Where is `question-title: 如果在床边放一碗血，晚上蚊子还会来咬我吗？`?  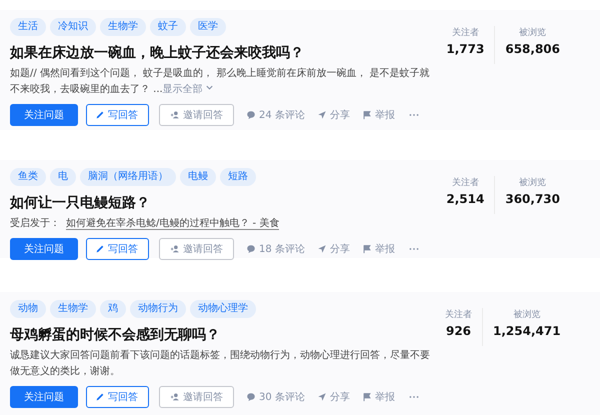
question-title: 如果在床边放一碗血，晚上蚊子还会来咬我吗？ is located at coordinates (223, 53).